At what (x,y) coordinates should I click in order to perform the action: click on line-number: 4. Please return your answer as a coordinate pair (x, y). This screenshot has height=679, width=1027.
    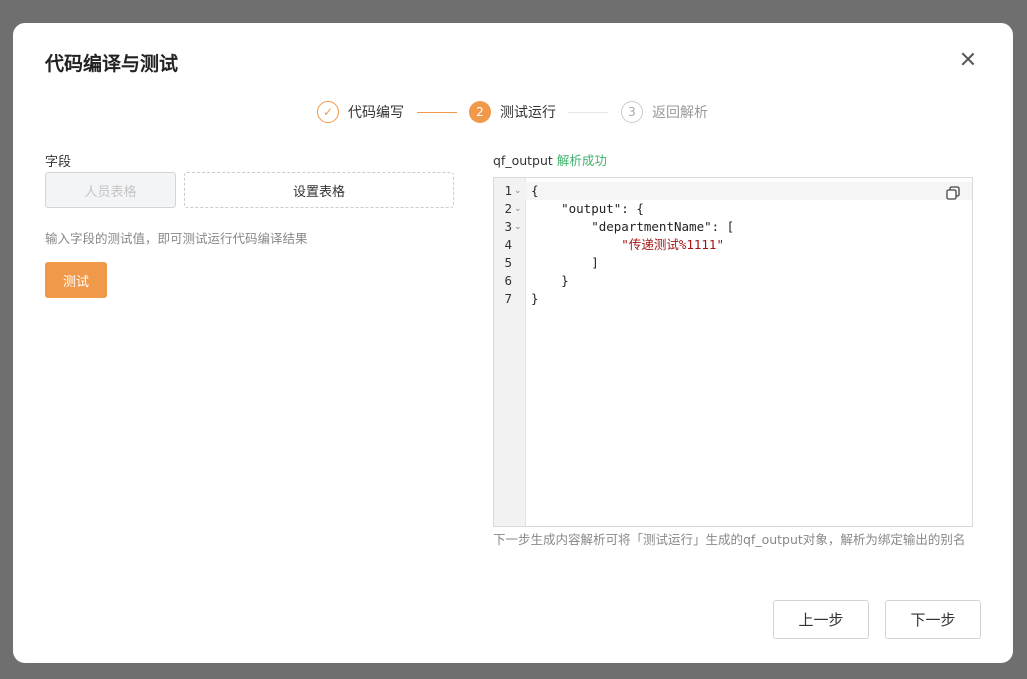
    Looking at the image, I should click on (508, 244).